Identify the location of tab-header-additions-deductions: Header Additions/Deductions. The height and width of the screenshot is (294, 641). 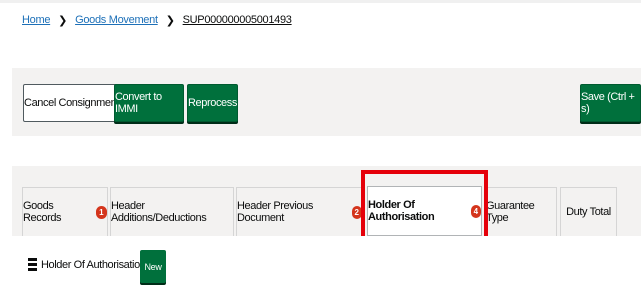
(172, 211).